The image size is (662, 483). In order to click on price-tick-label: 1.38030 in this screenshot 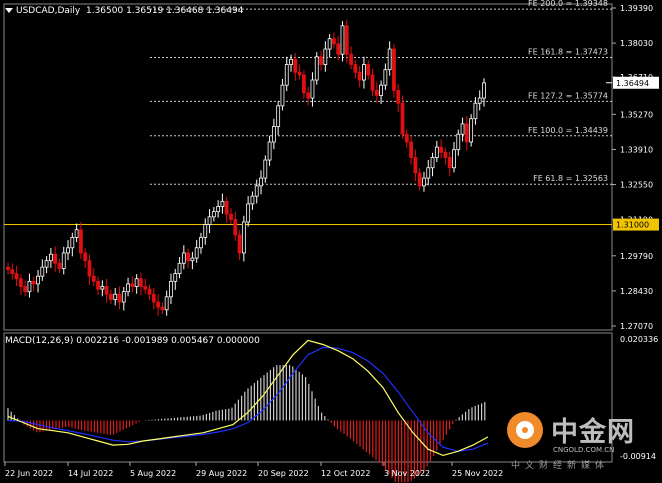, I will do `click(636, 43)`.